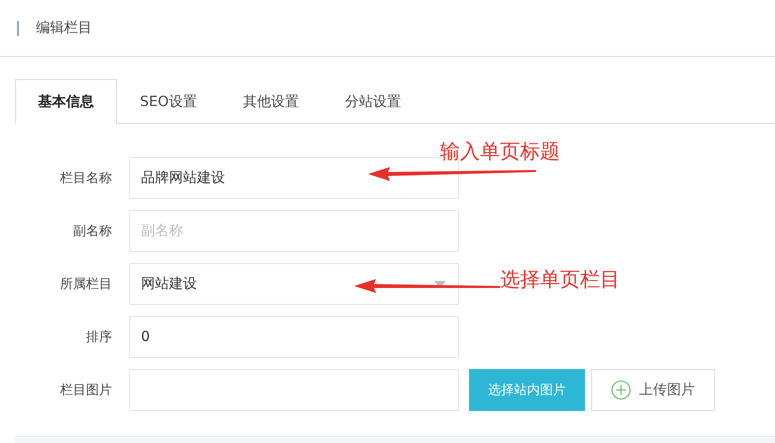 The image size is (775, 443). What do you see at coordinates (92, 231) in the screenshot?
I see `field-label: 副名称` at bounding box center [92, 231].